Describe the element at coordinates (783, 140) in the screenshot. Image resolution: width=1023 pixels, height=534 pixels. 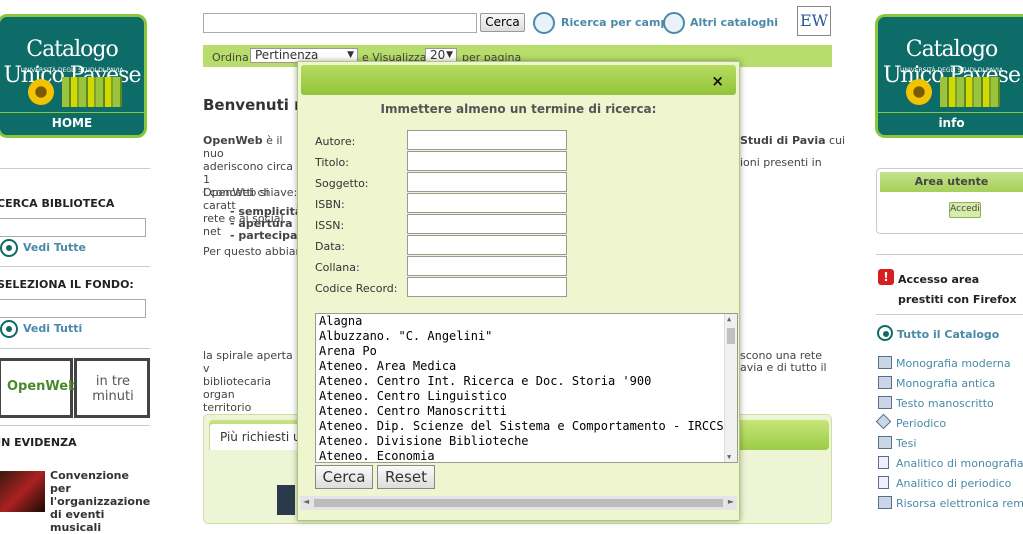
I see `intro-right-bold: Studi di Pavia` at that location.